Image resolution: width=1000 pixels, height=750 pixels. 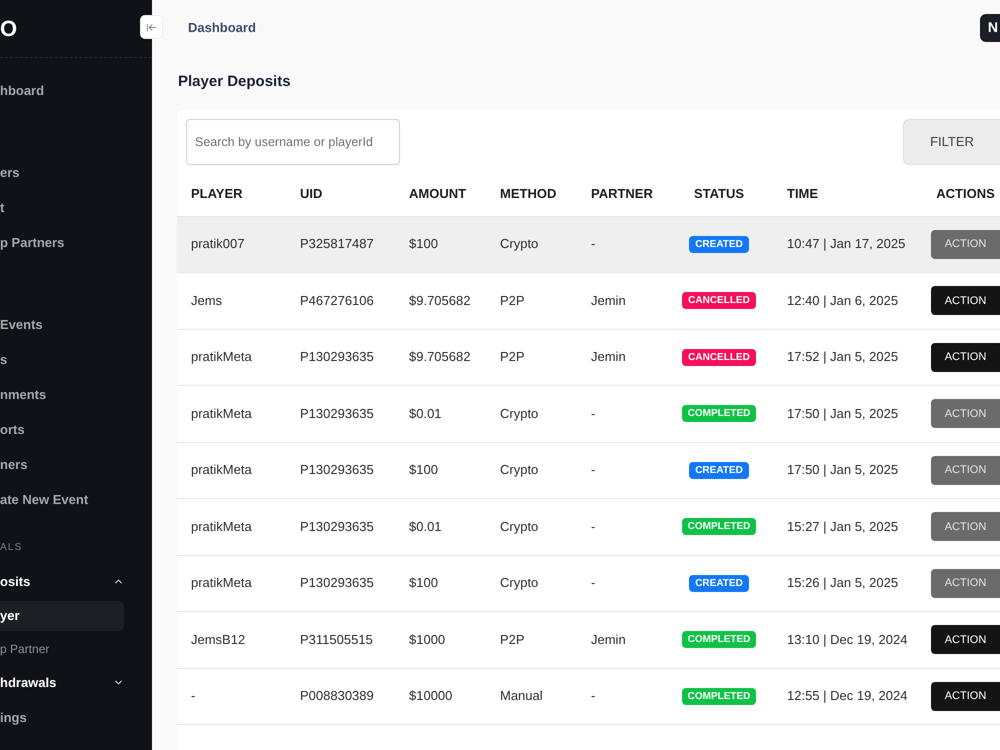 What do you see at coordinates (588, 358) in the screenshot?
I see `table-row: pratikMeta P130293635 $9.705682 P2P Jemin CANCELLED 17:52 | Jan 5, 2025 ACTION` at bounding box center [588, 358].